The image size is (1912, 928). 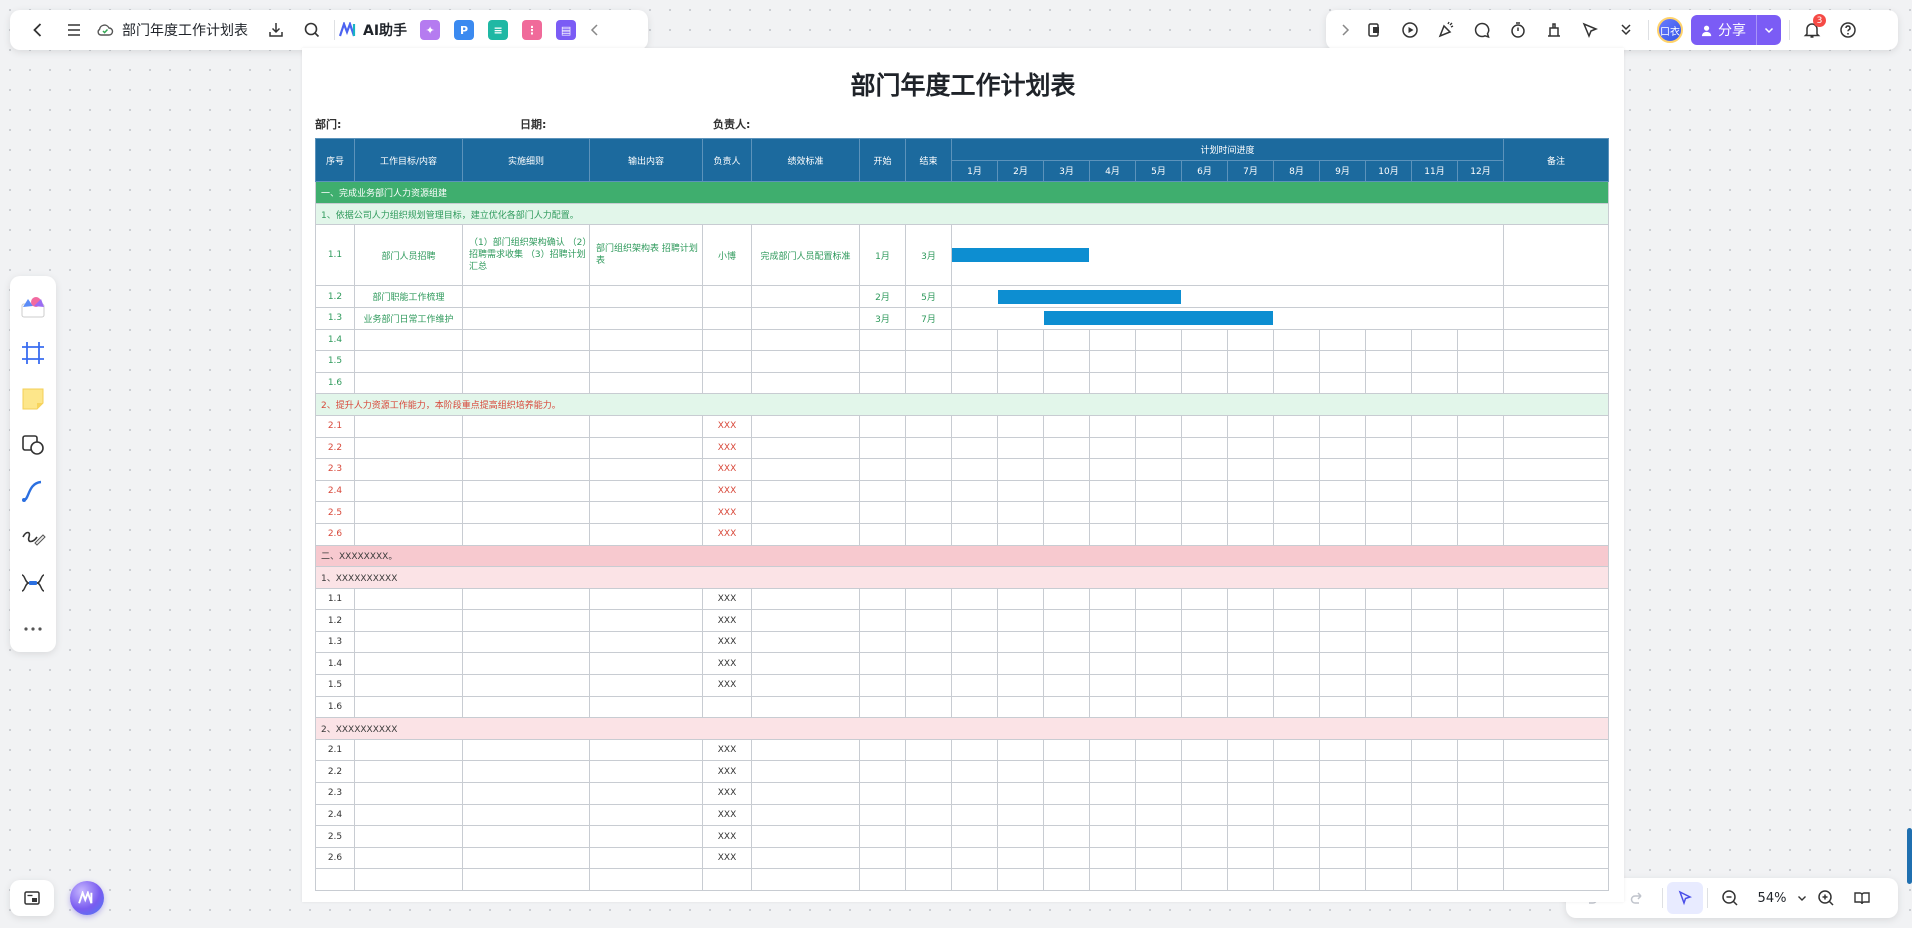 What do you see at coordinates (962, 192) in the screenshot?
I see `section-row-title: 一、完成业务部门人力资源组建` at bounding box center [962, 192].